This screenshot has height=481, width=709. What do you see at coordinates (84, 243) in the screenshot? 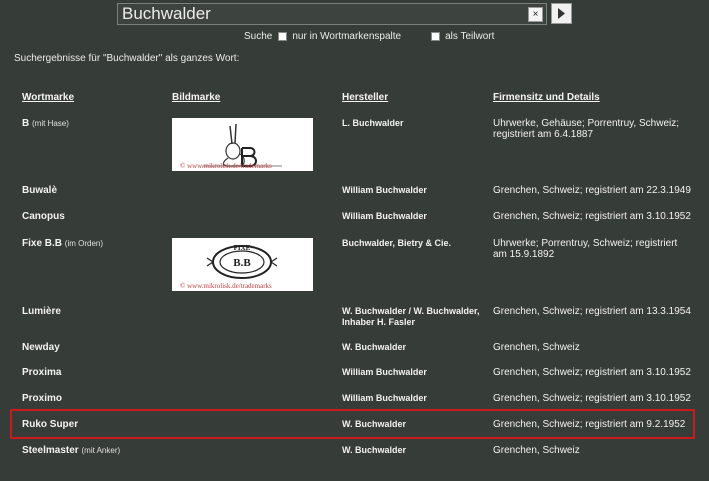
I see `mark-note: (im Orden)` at bounding box center [84, 243].